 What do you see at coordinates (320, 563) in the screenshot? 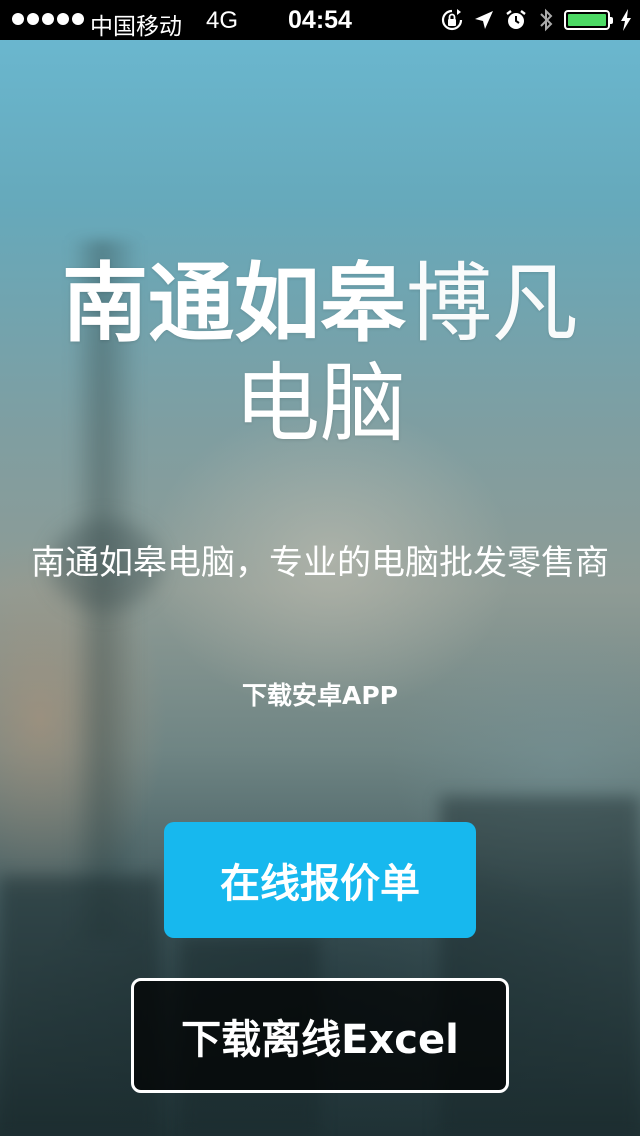
I see `subtitle-text: 南通如皋电脑，专业的电脑批发零售商` at bounding box center [320, 563].